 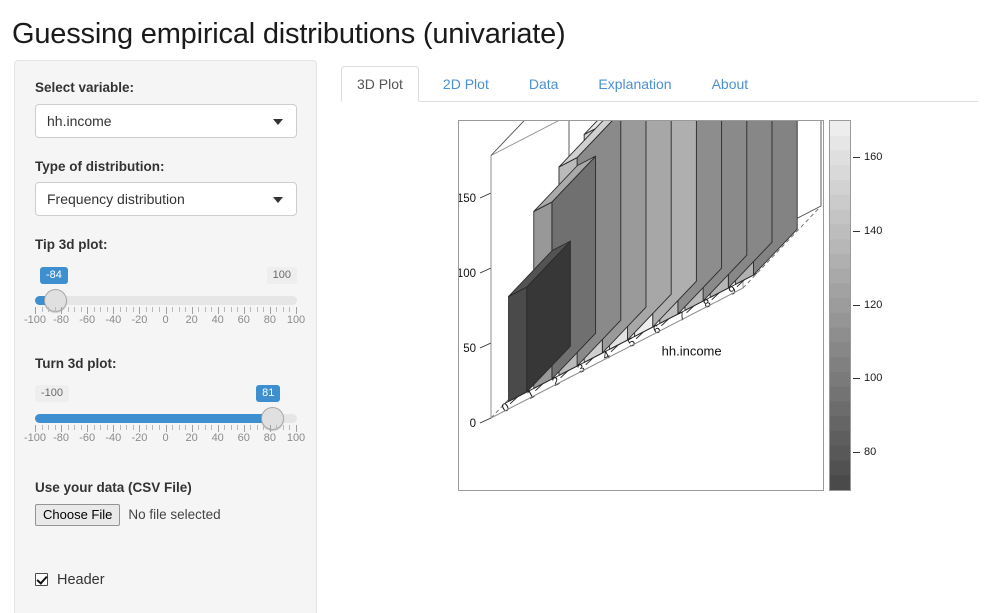 I want to click on slider-scale-label: -20, so click(x=139, y=319).